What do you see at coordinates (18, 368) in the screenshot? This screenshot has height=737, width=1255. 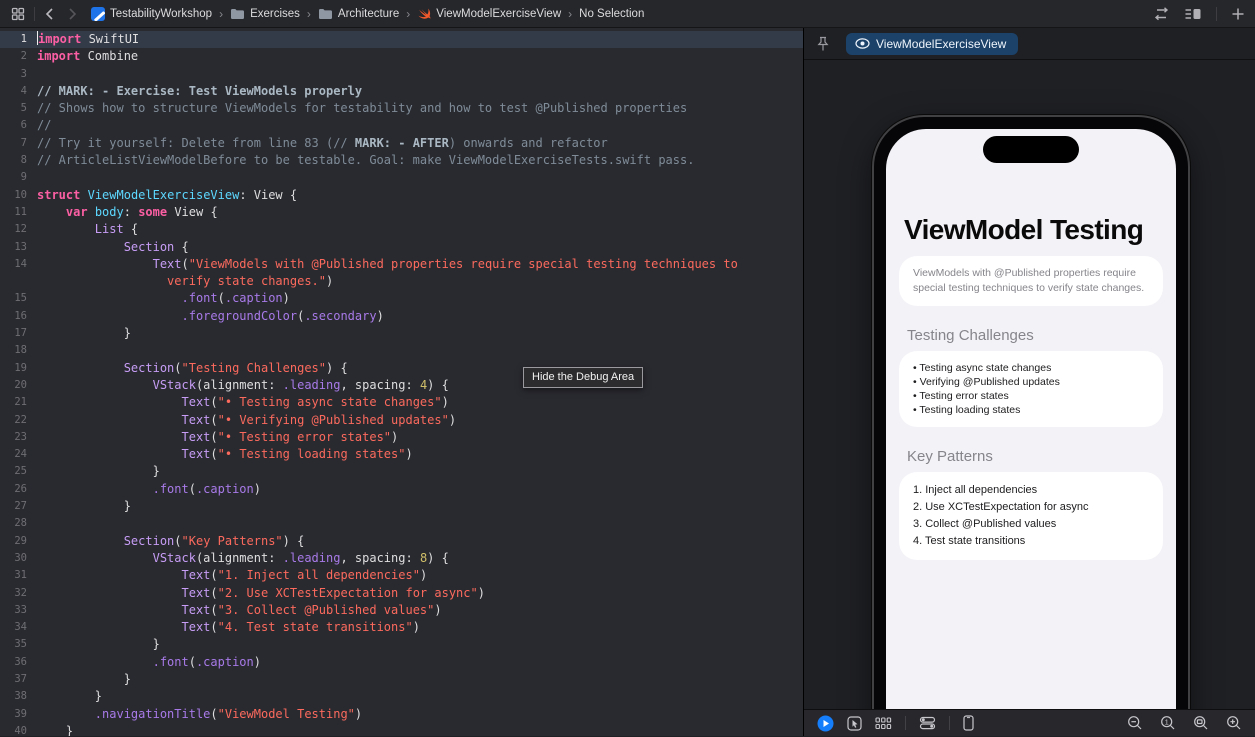 I see `line-number-gutter: 19` at bounding box center [18, 368].